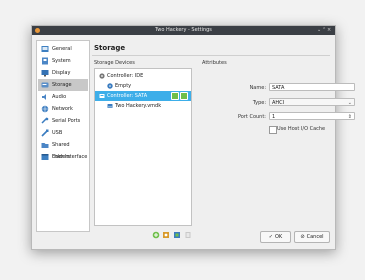 This screenshot has width=365, height=280. I want to click on cancel-label: Cancel, so click(315, 237).